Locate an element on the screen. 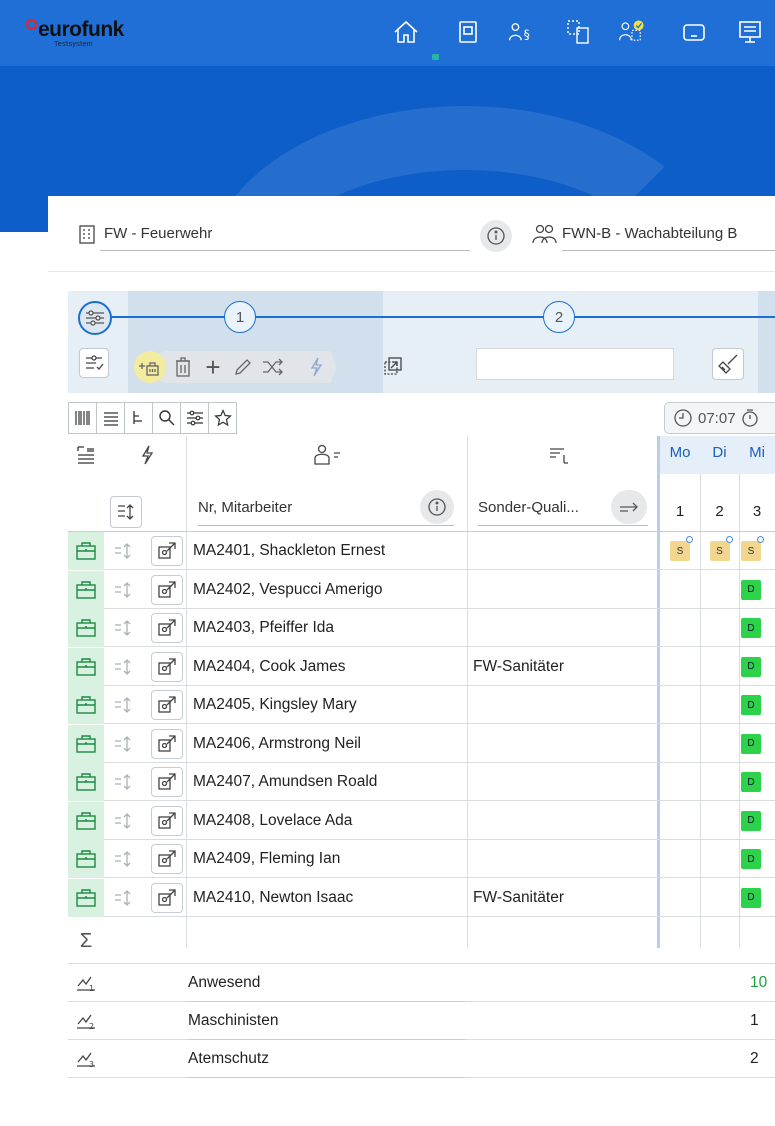 This screenshot has width=775, height=1126. tree-icon is located at coordinates (138, 418).